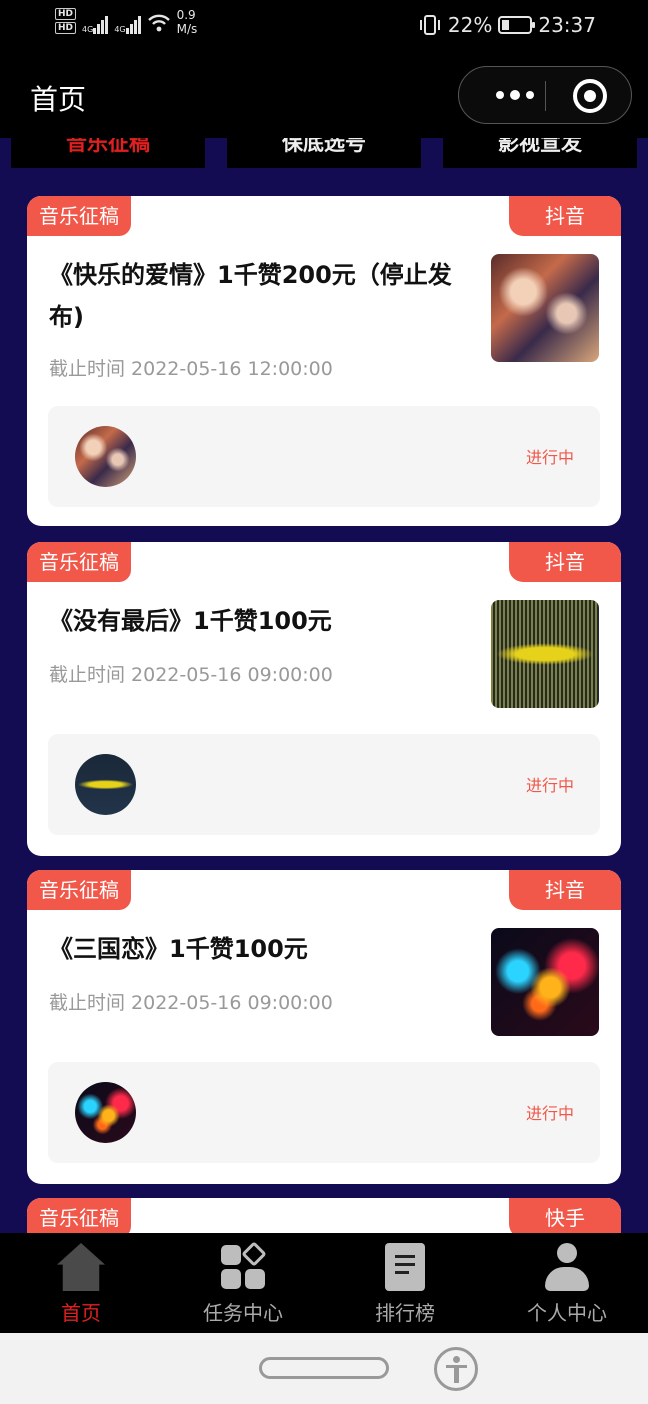 This screenshot has height=1404, width=648. What do you see at coordinates (470, 25) in the screenshot?
I see `battery-percent: 22%` at bounding box center [470, 25].